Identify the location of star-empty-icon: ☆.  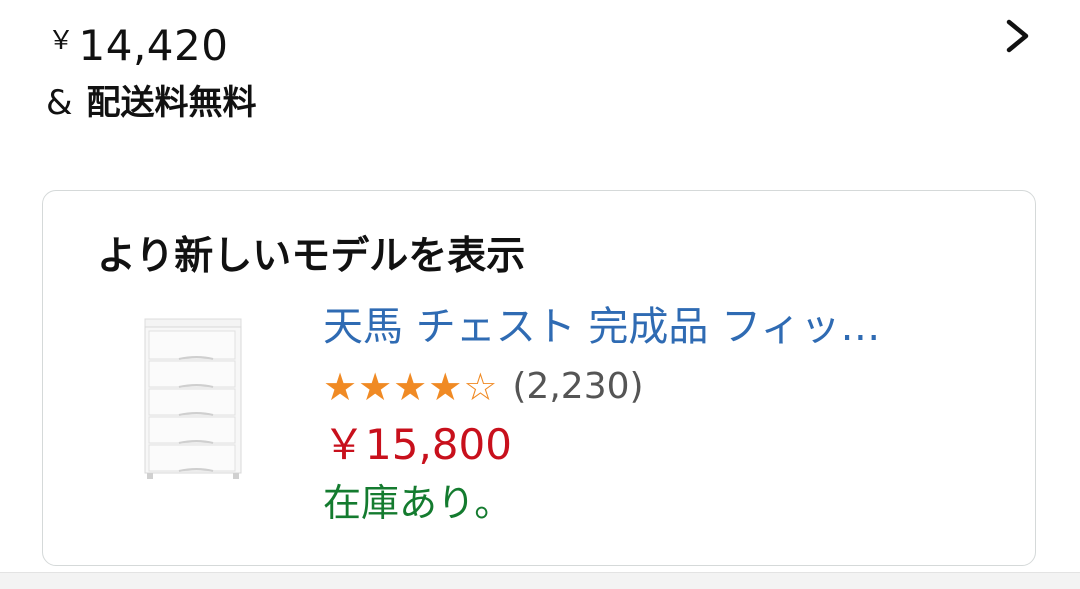
(480, 387).